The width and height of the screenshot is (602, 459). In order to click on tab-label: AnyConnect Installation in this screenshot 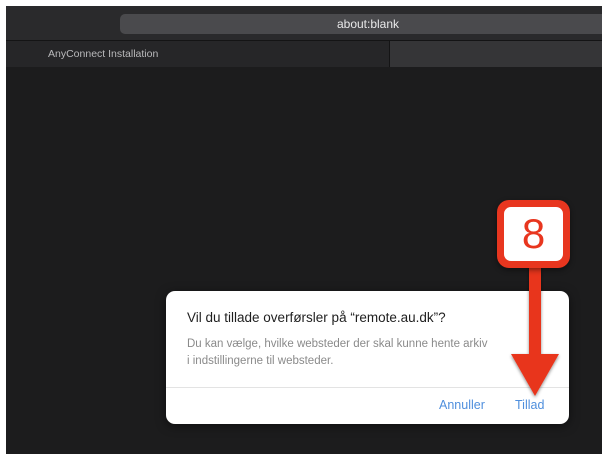, I will do `click(103, 54)`.